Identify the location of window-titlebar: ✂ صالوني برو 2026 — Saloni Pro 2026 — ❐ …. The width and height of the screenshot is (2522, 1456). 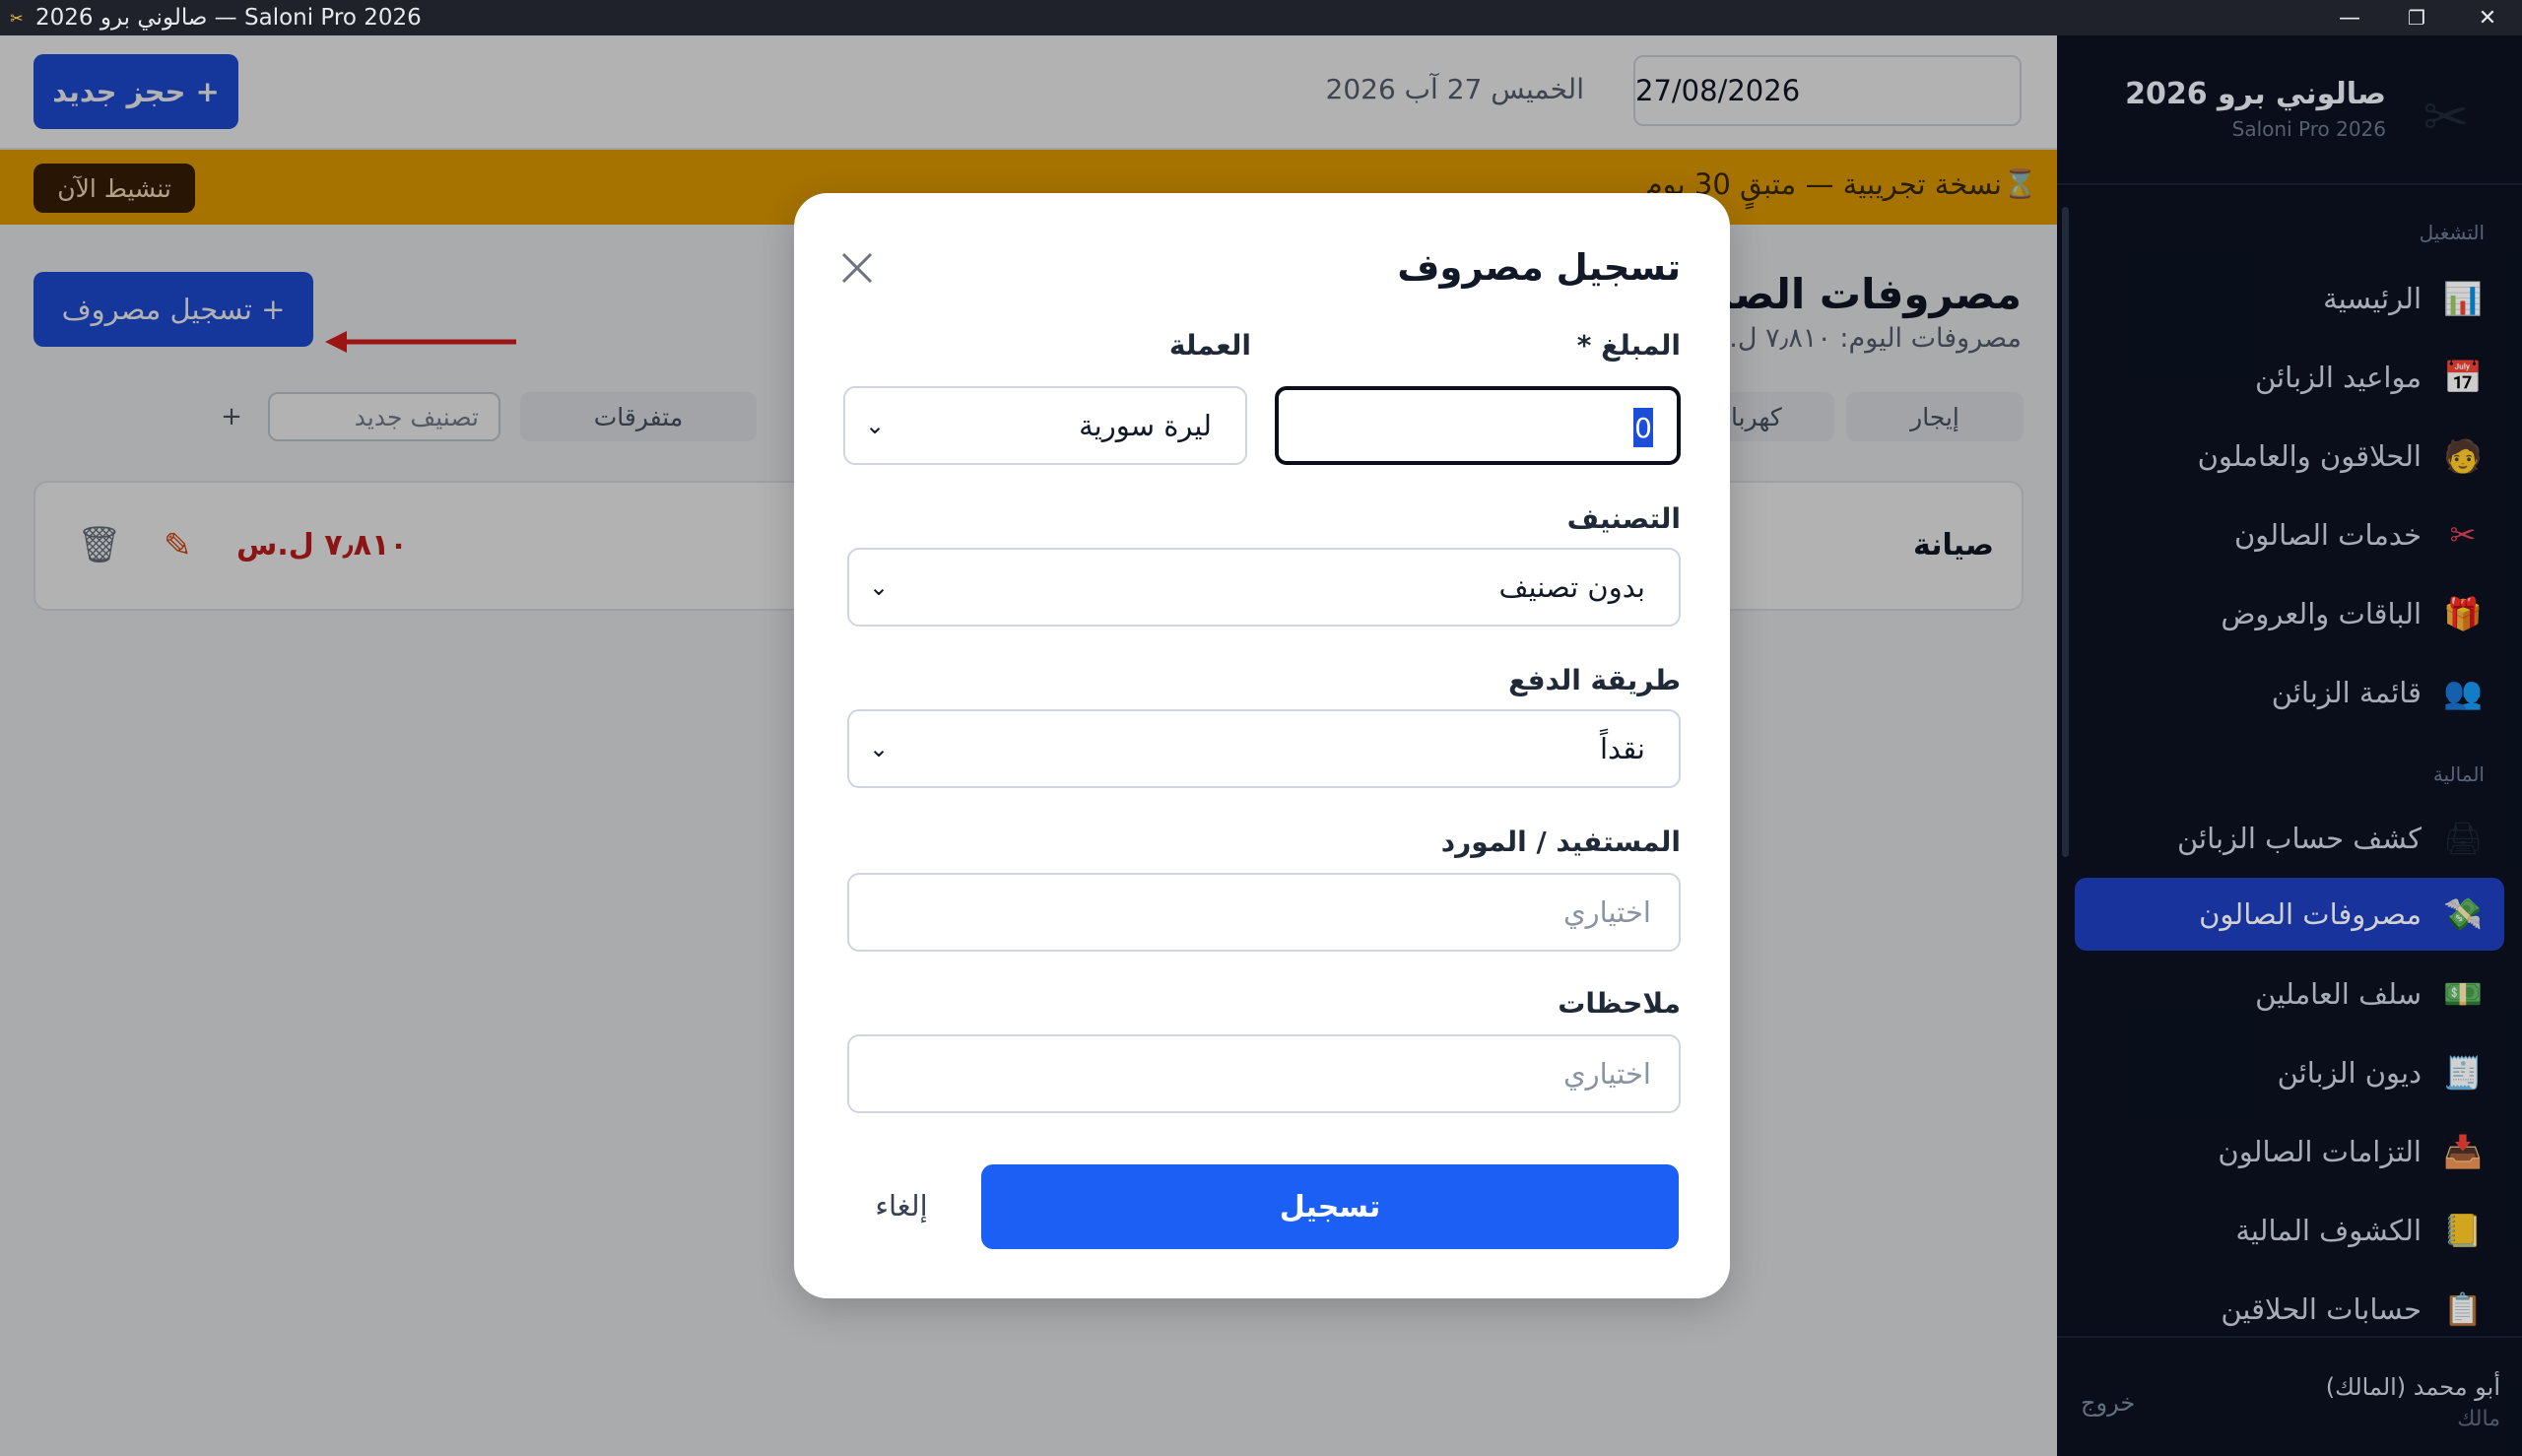
(1261, 17).